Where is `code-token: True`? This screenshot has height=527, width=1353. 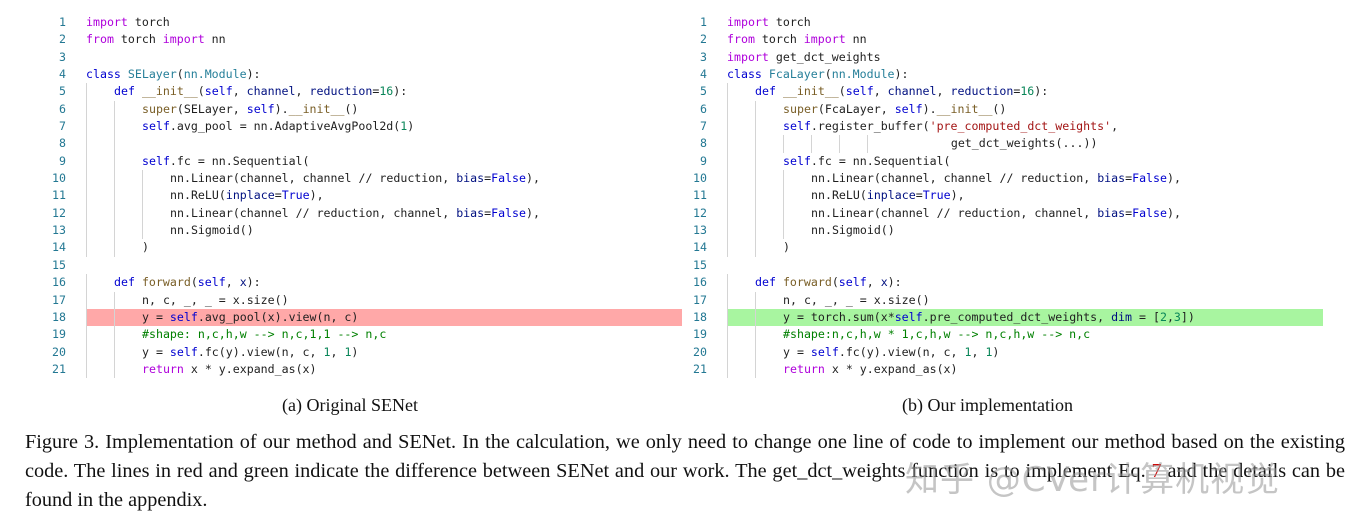
code-token: True is located at coordinates (936, 195).